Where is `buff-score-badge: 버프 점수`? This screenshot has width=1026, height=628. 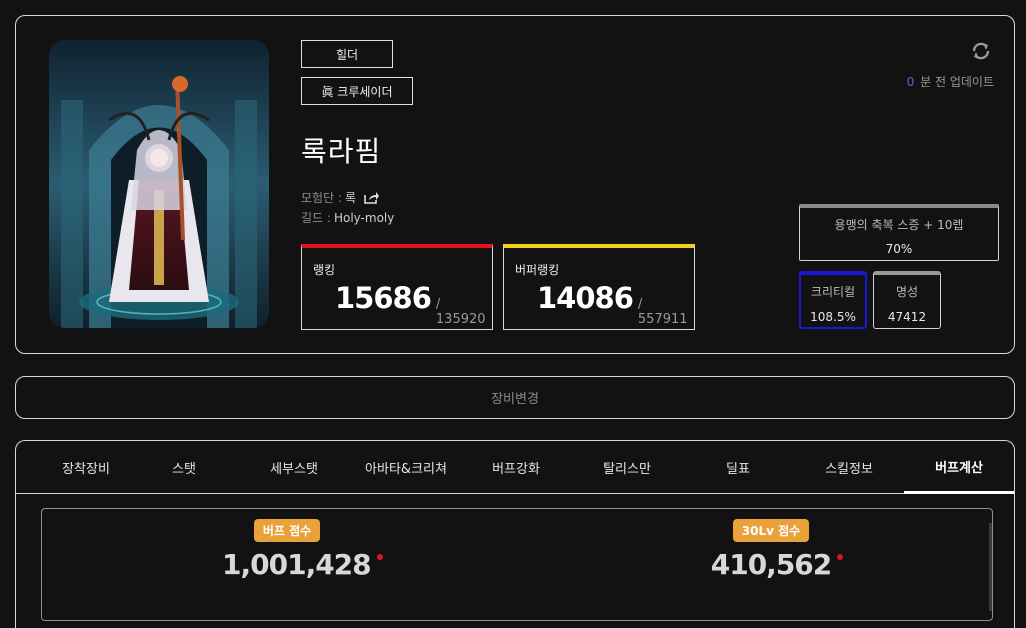 buff-score-badge: 버프 점수 is located at coordinates (287, 530).